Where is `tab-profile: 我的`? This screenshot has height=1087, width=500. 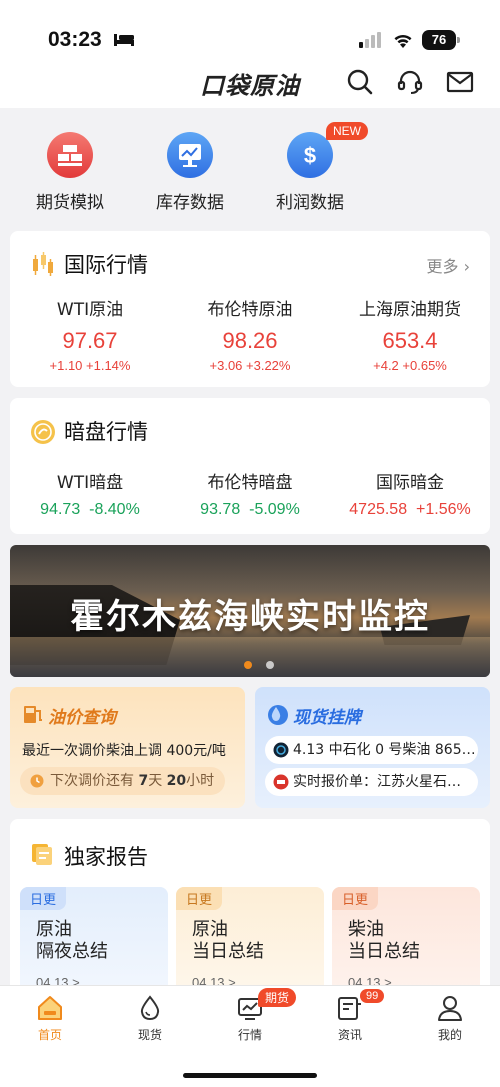 tab-profile: 我的 is located at coordinates (450, 1018).